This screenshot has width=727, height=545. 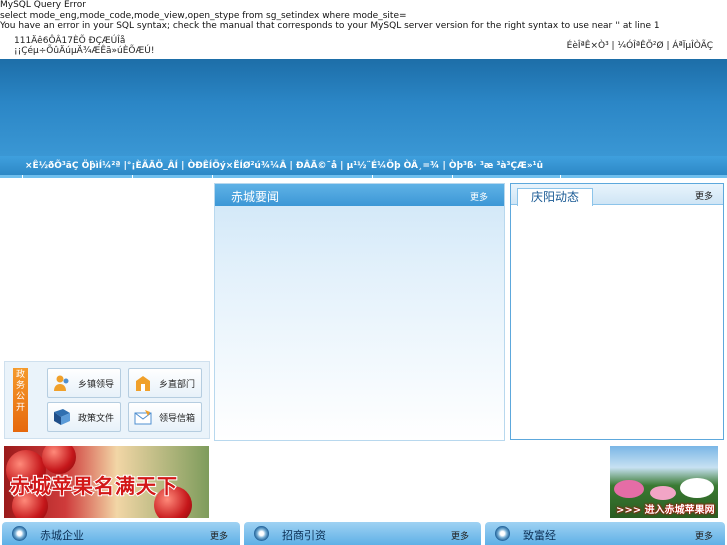 I want to click on book-icon, so click(x=62, y=417).